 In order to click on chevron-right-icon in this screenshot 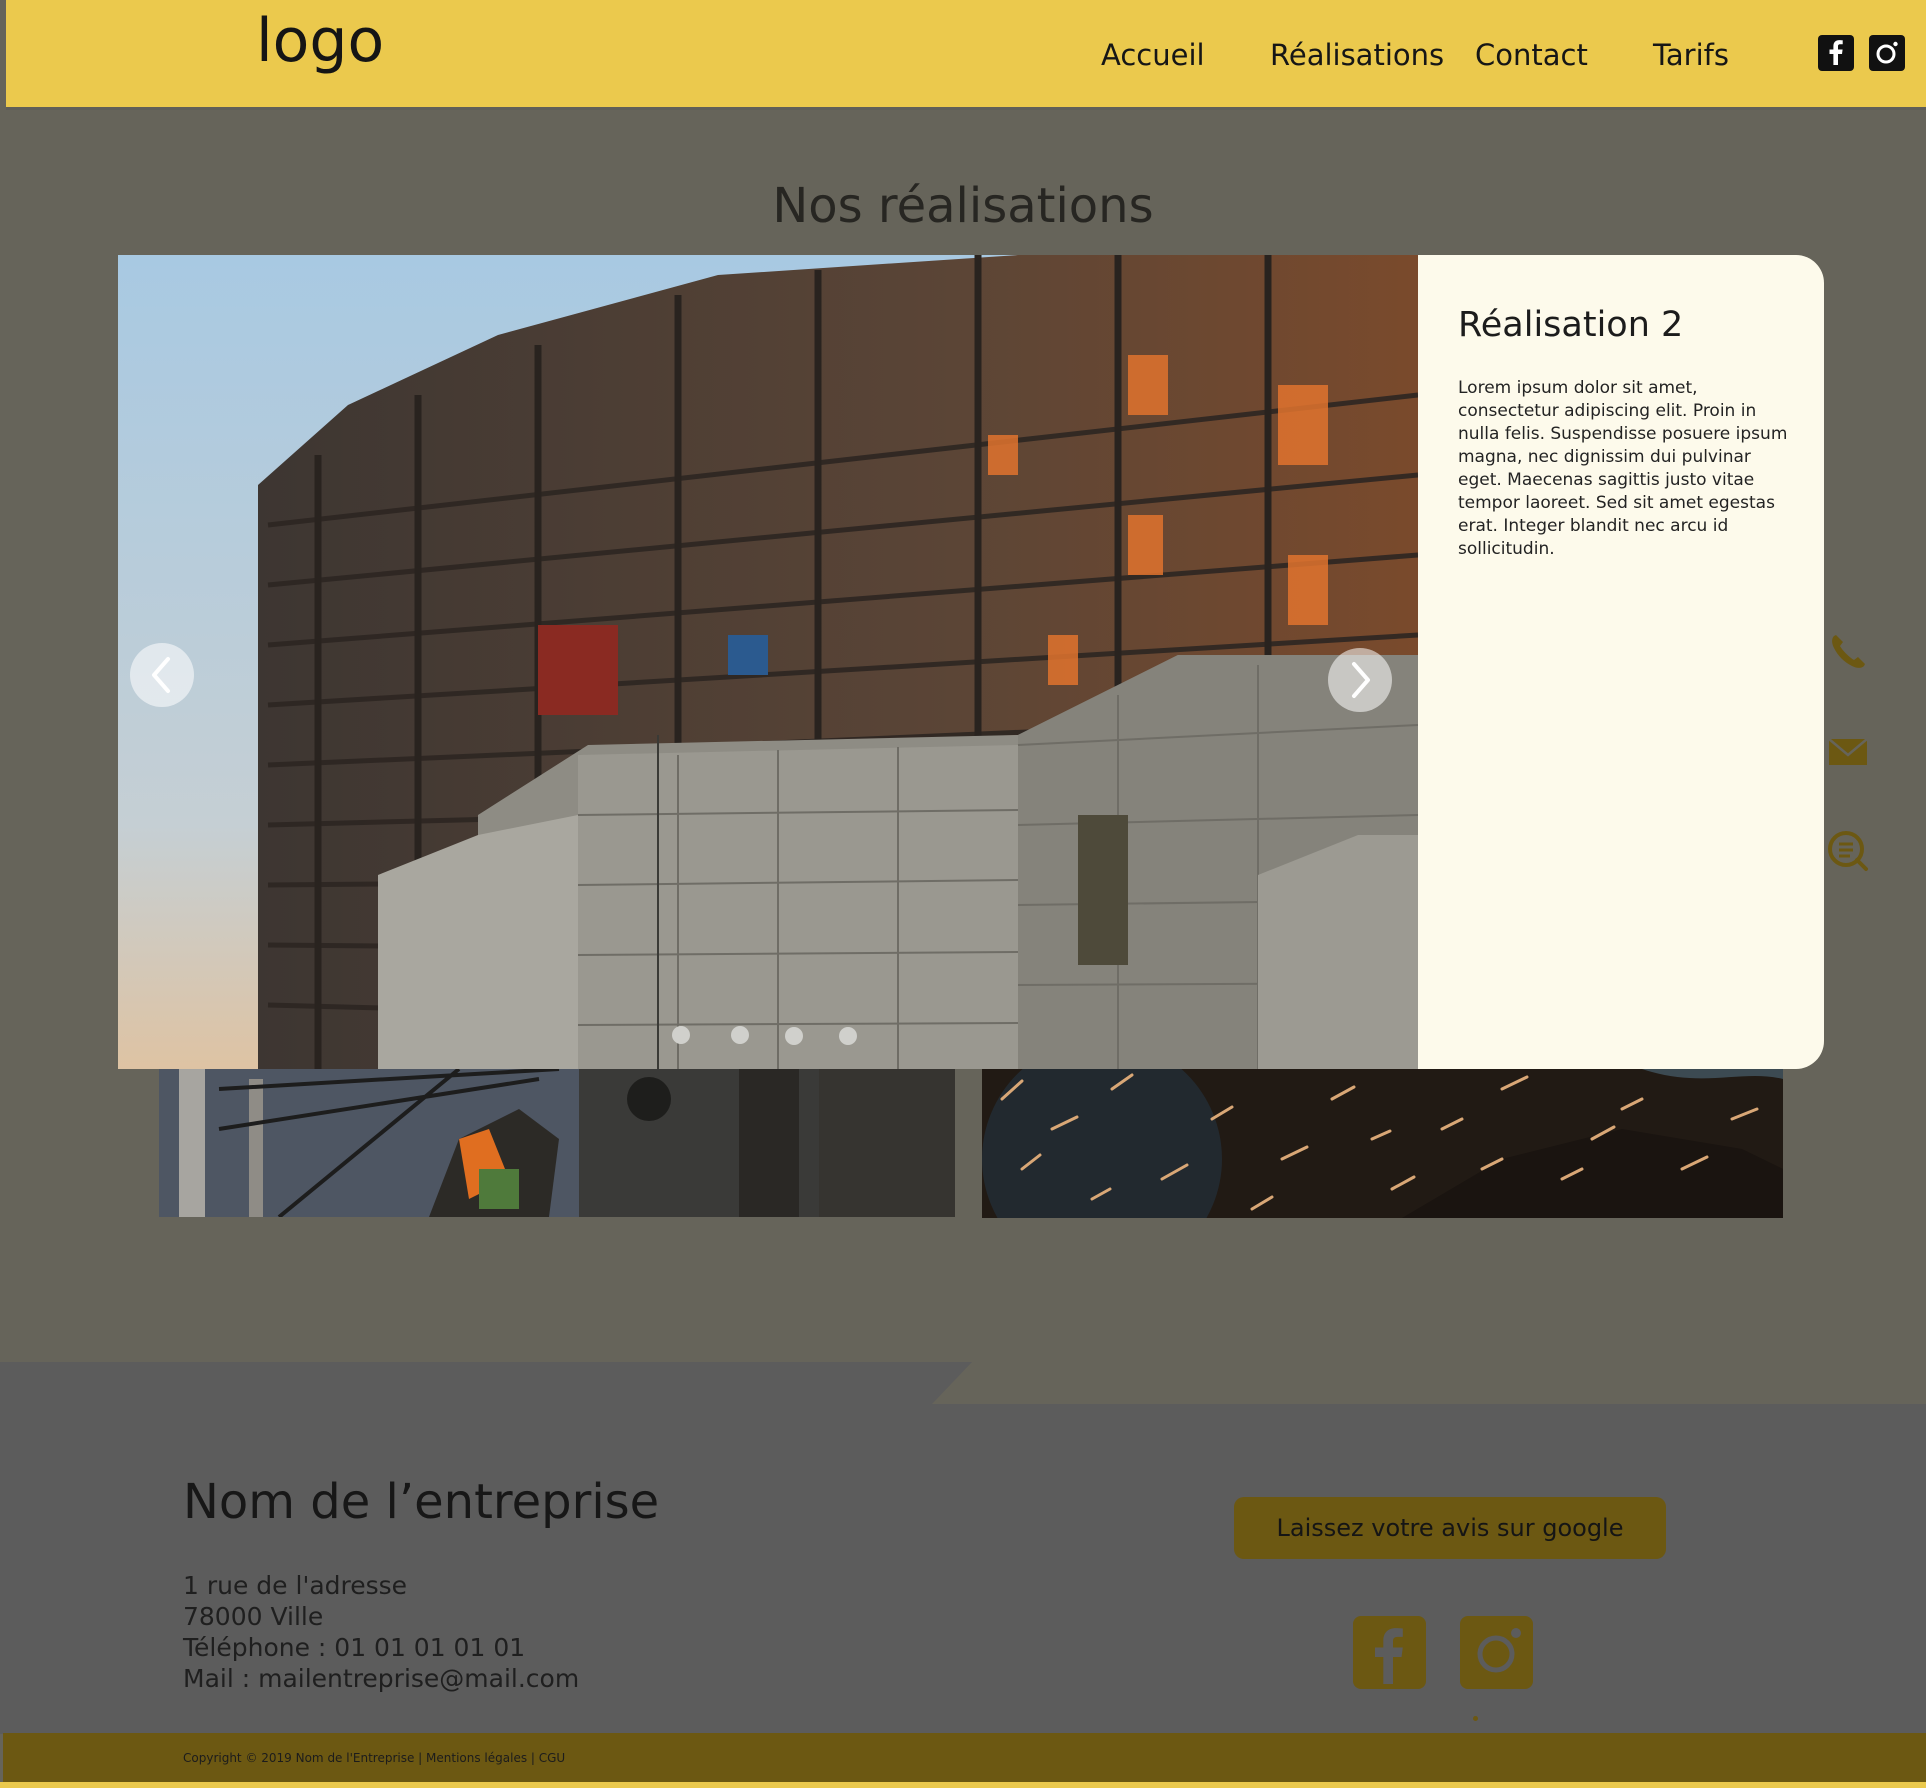, I will do `click(1361, 680)`.